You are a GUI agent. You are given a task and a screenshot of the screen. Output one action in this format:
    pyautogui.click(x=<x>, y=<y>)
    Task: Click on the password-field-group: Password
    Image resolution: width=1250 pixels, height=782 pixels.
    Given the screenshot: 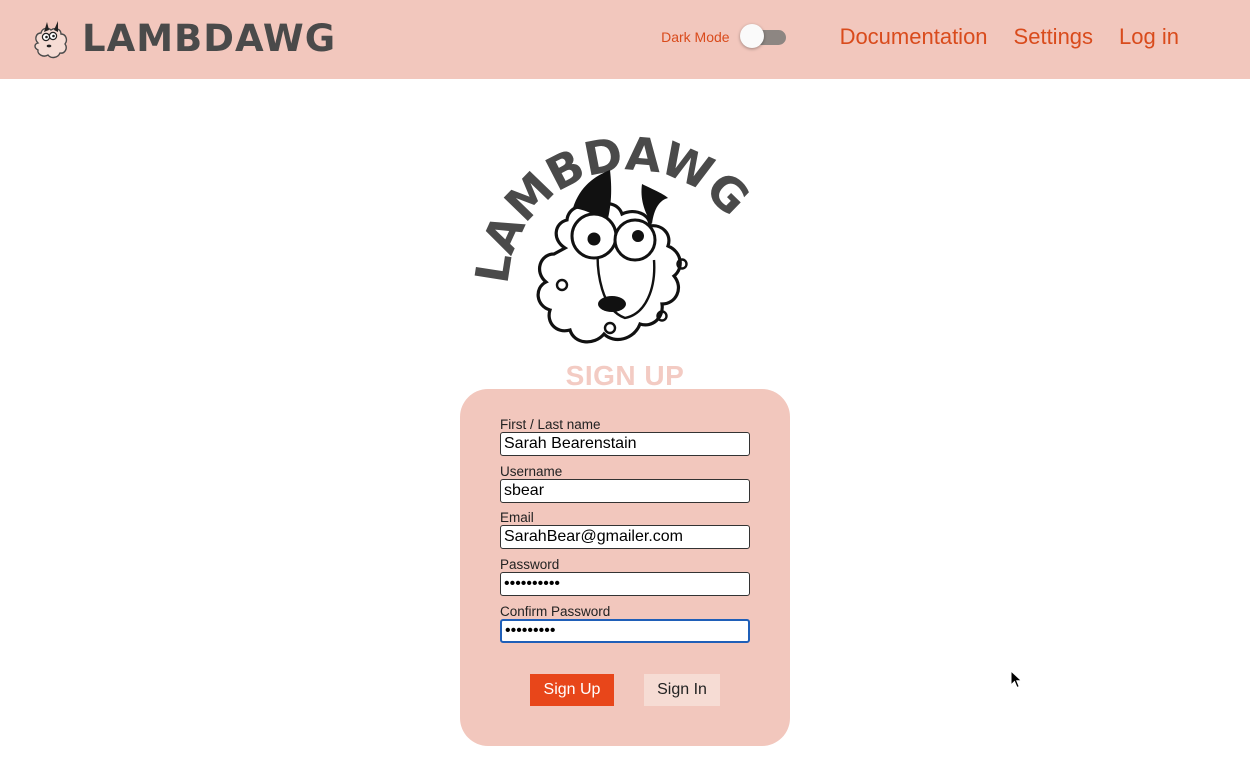 What is the action you would take?
    pyautogui.click(x=625, y=576)
    